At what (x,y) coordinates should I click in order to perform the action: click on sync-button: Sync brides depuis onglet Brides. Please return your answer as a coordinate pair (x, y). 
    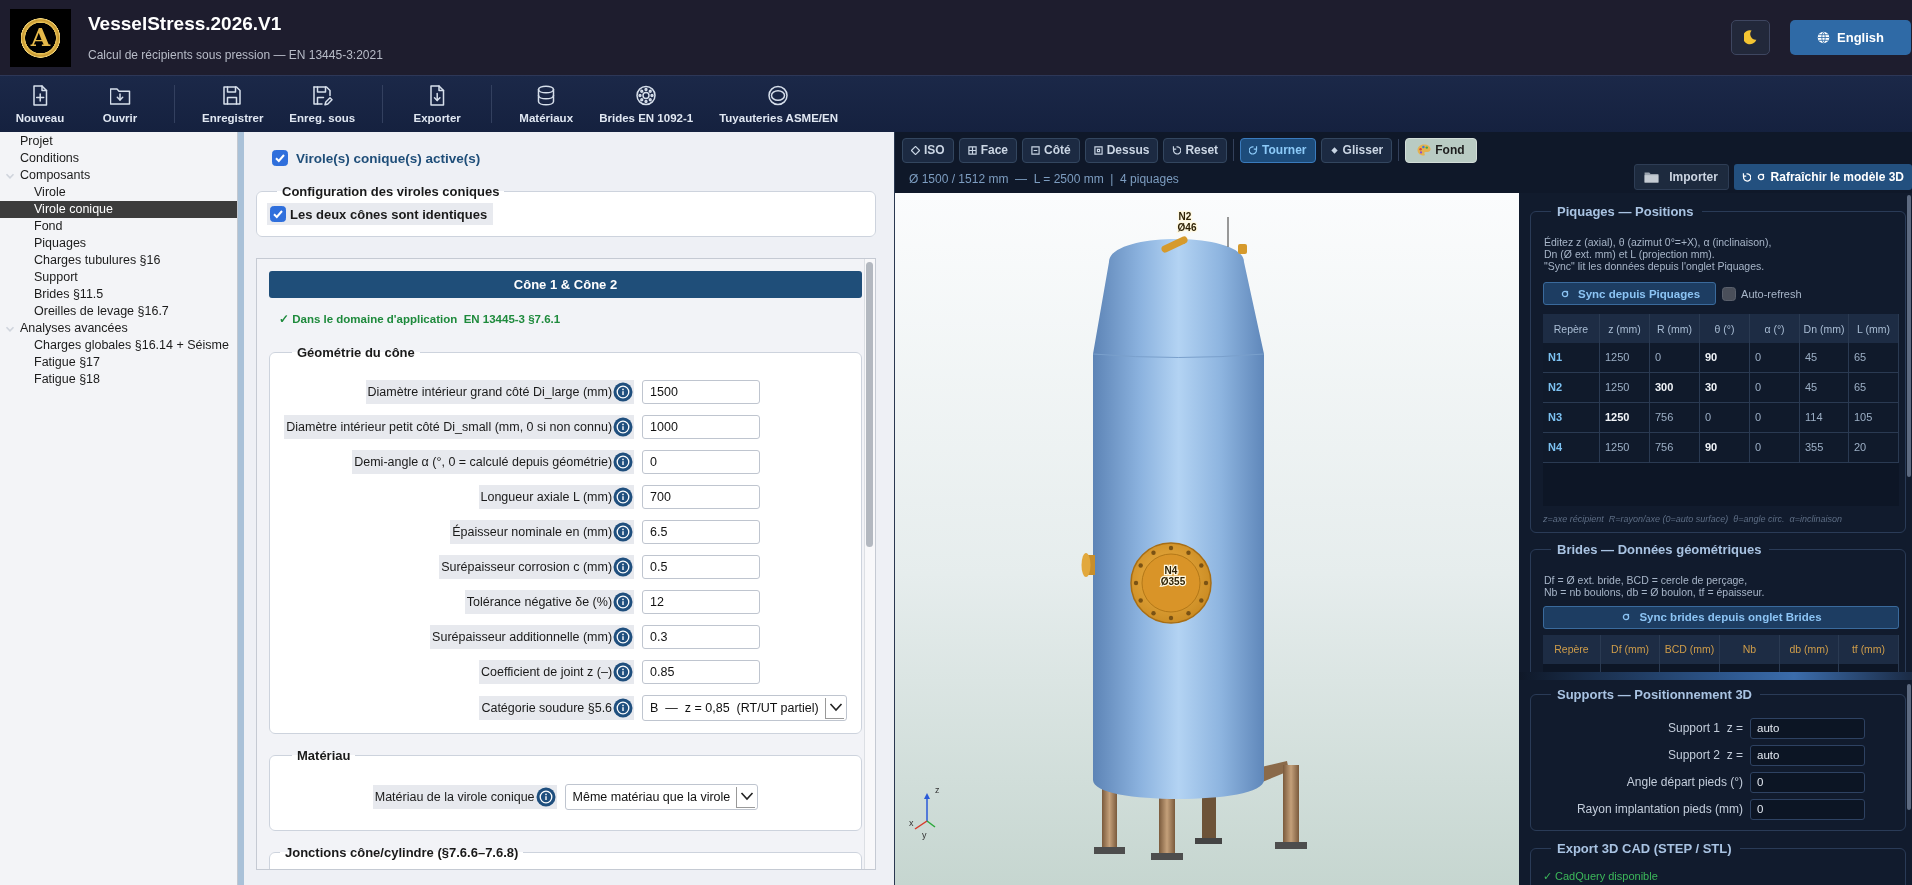
    Looking at the image, I should click on (1721, 617).